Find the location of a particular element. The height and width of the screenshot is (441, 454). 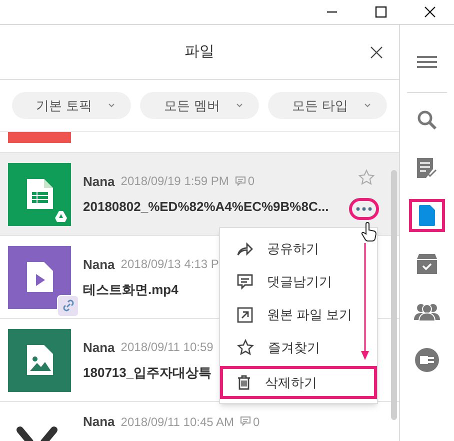

document-icon is located at coordinates (427, 215).